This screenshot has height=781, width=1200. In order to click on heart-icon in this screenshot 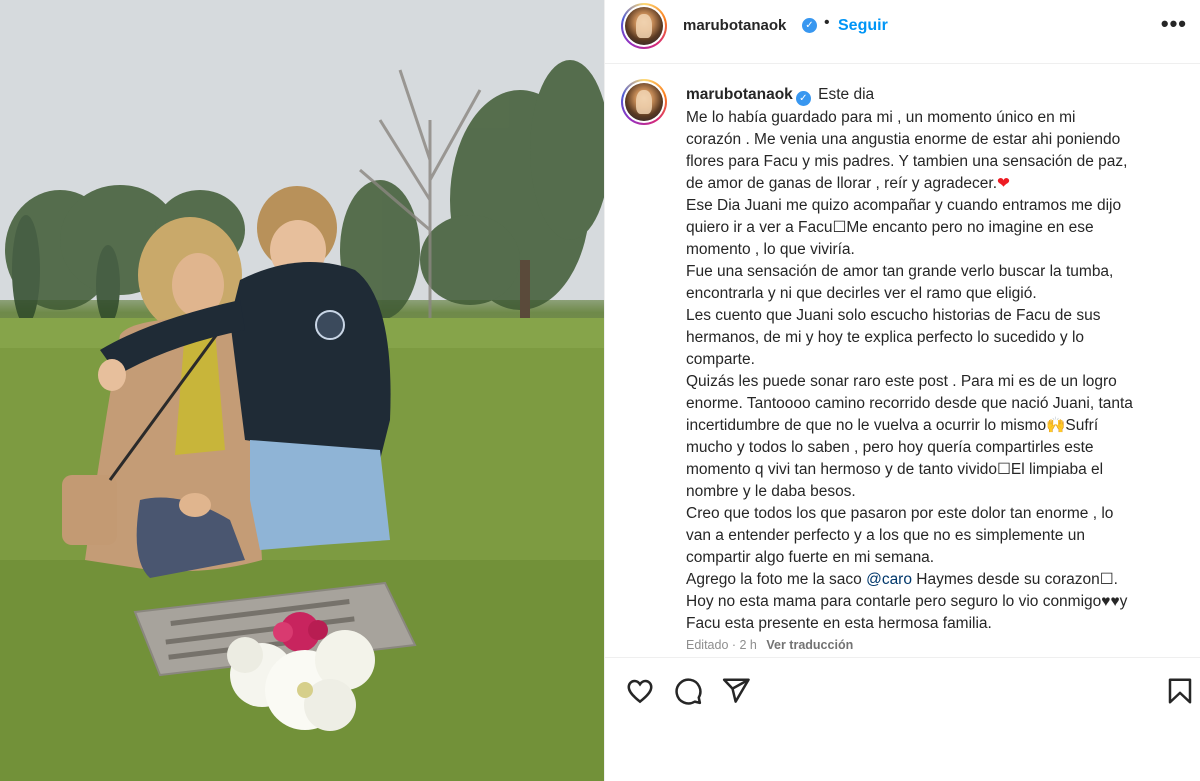, I will do `click(640, 691)`.